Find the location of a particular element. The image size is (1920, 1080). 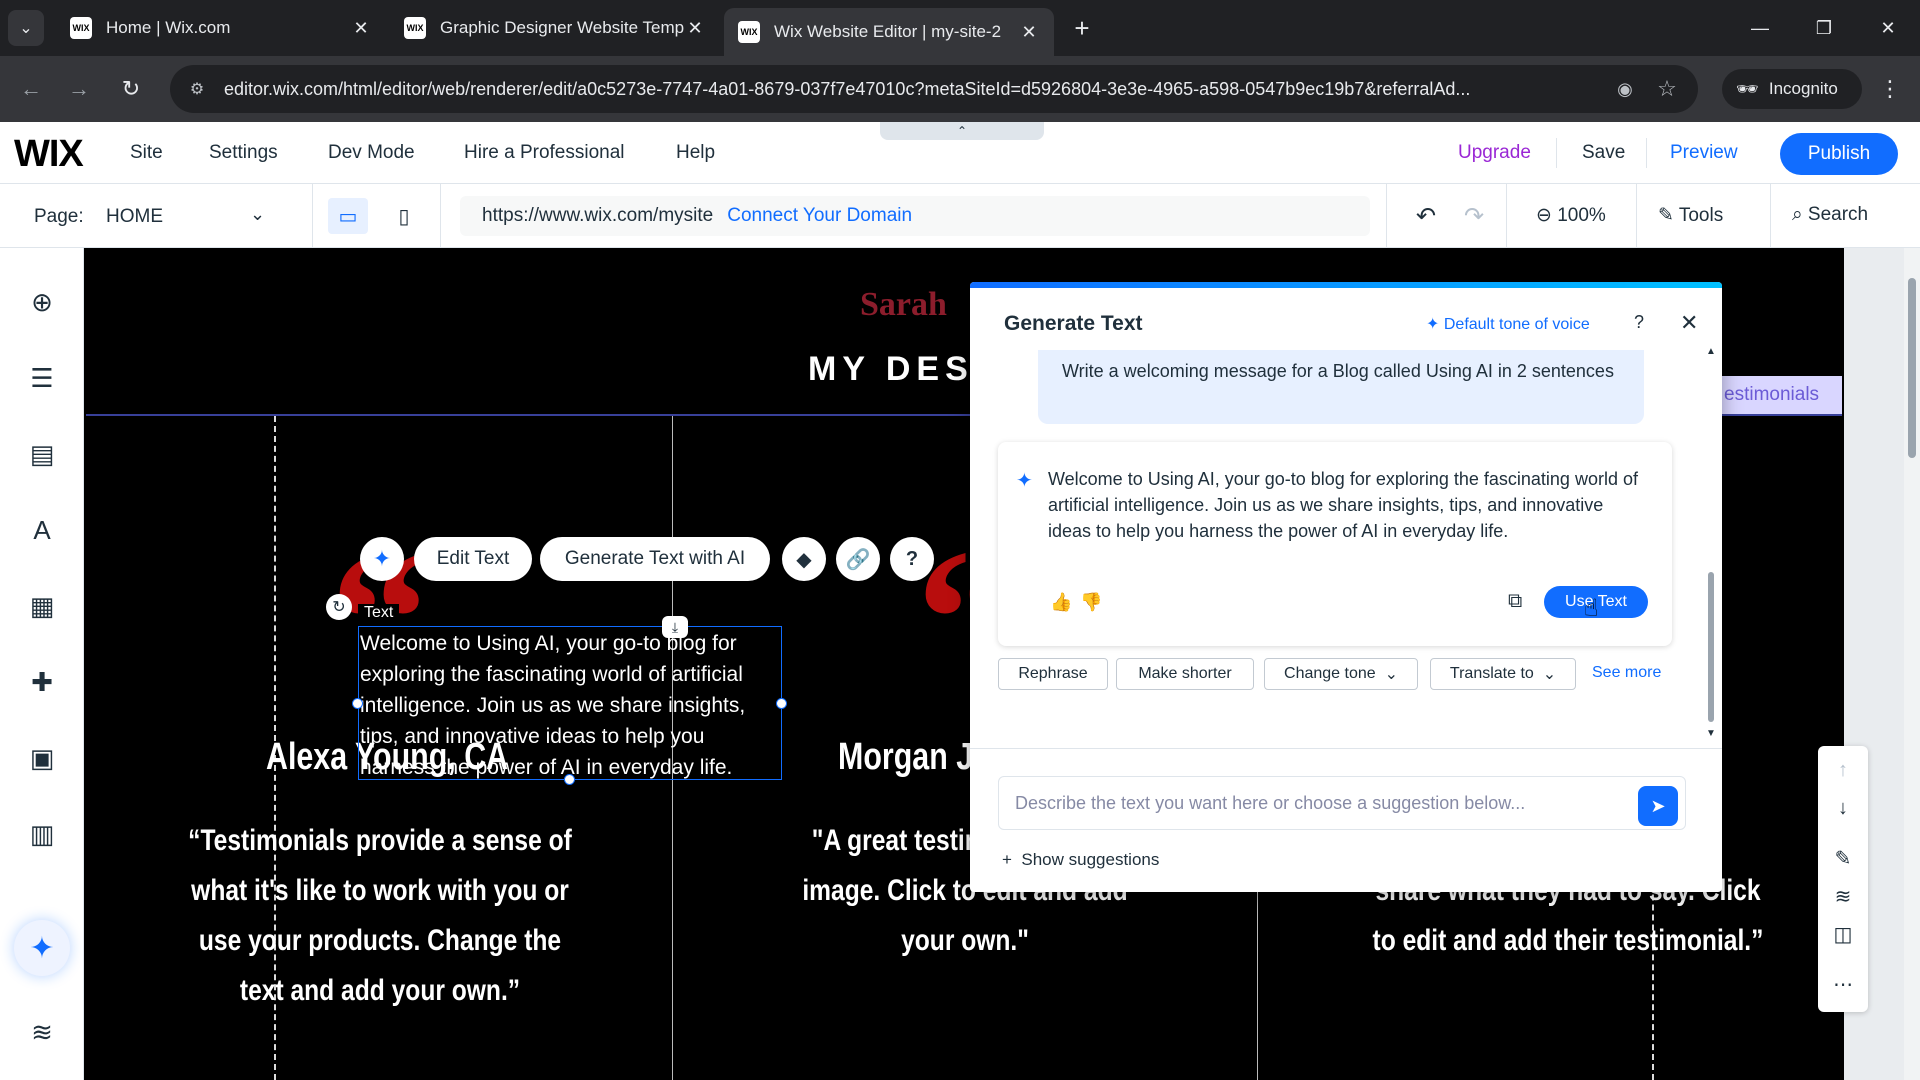

forward-icon: → is located at coordinates (79, 89).